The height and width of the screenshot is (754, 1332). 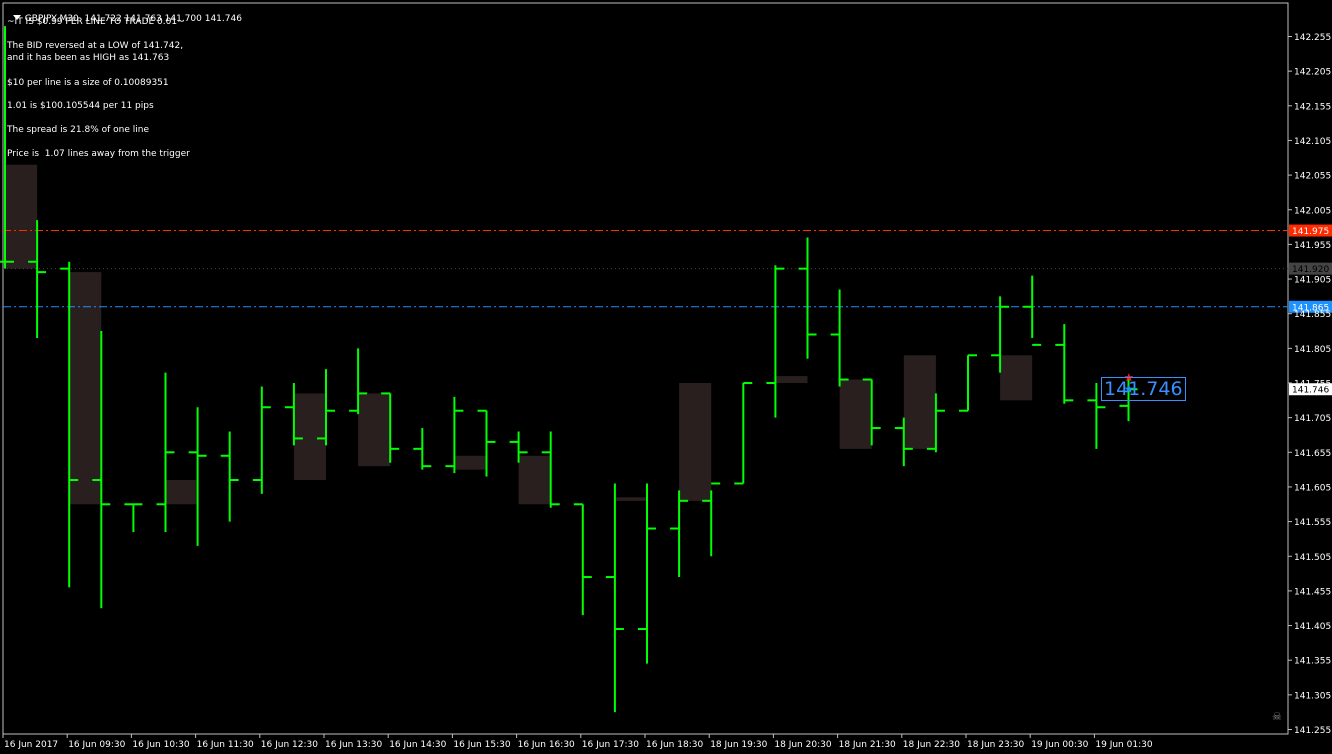 What do you see at coordinates (546, 745) in the screenshot?
I see `x-tick-label: 16 Jun 16:30` at bounding box center [546, 745].